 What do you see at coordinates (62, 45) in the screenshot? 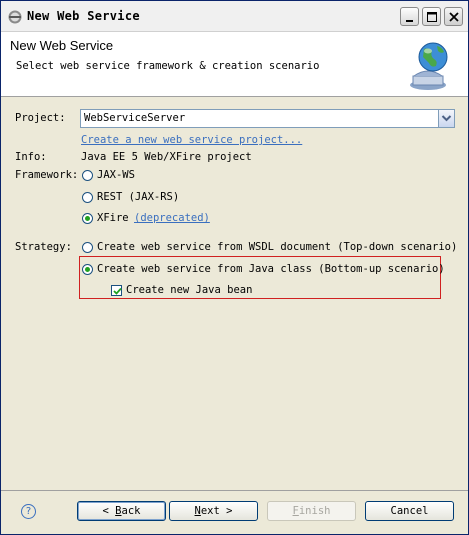
I see `wizard-title: New Web Service` at bounding box center [62, 45].